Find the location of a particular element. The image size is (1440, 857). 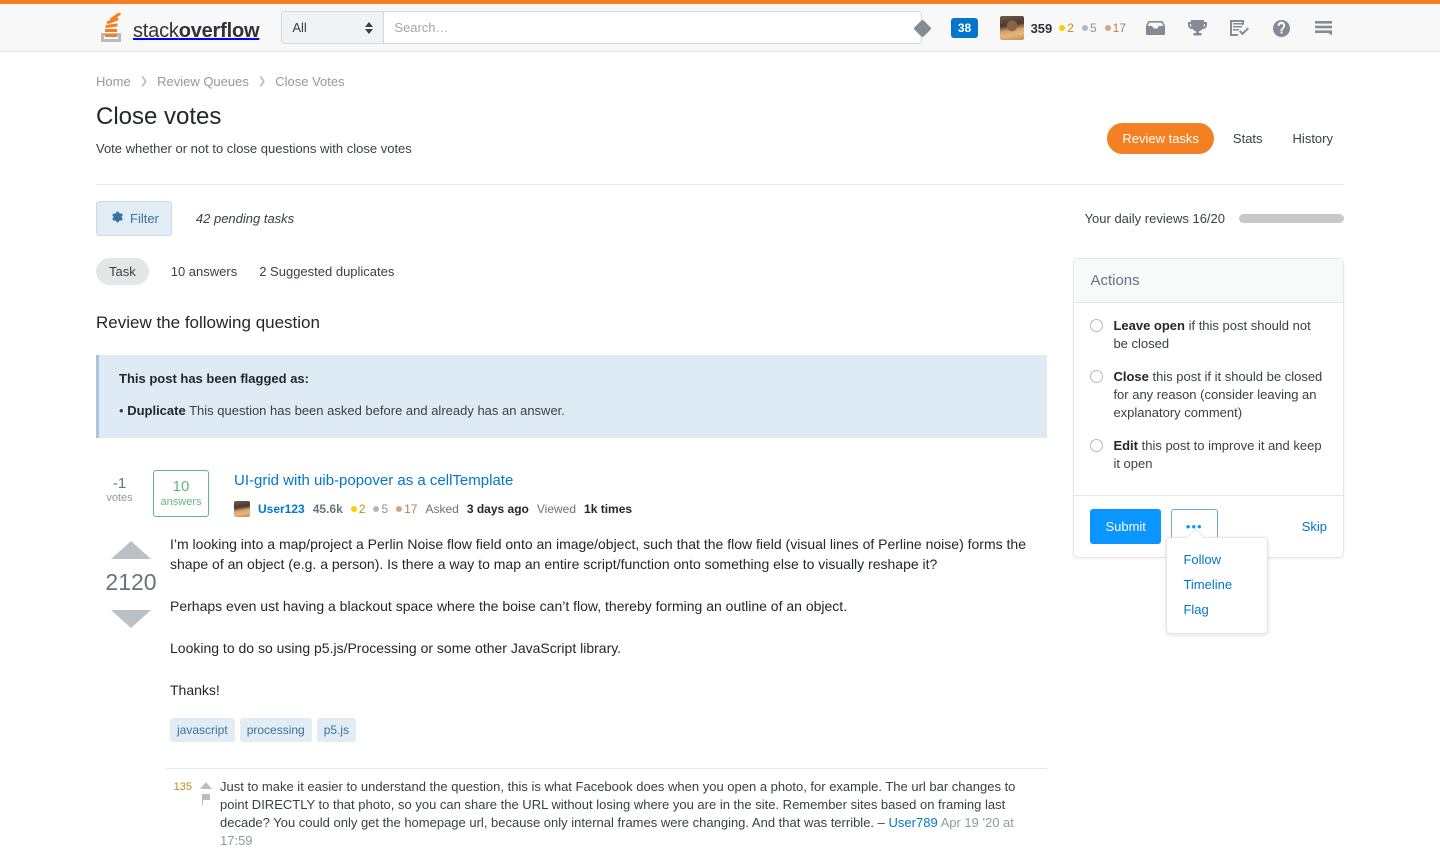

tab-history: History is located at coordinates (1313, 138).